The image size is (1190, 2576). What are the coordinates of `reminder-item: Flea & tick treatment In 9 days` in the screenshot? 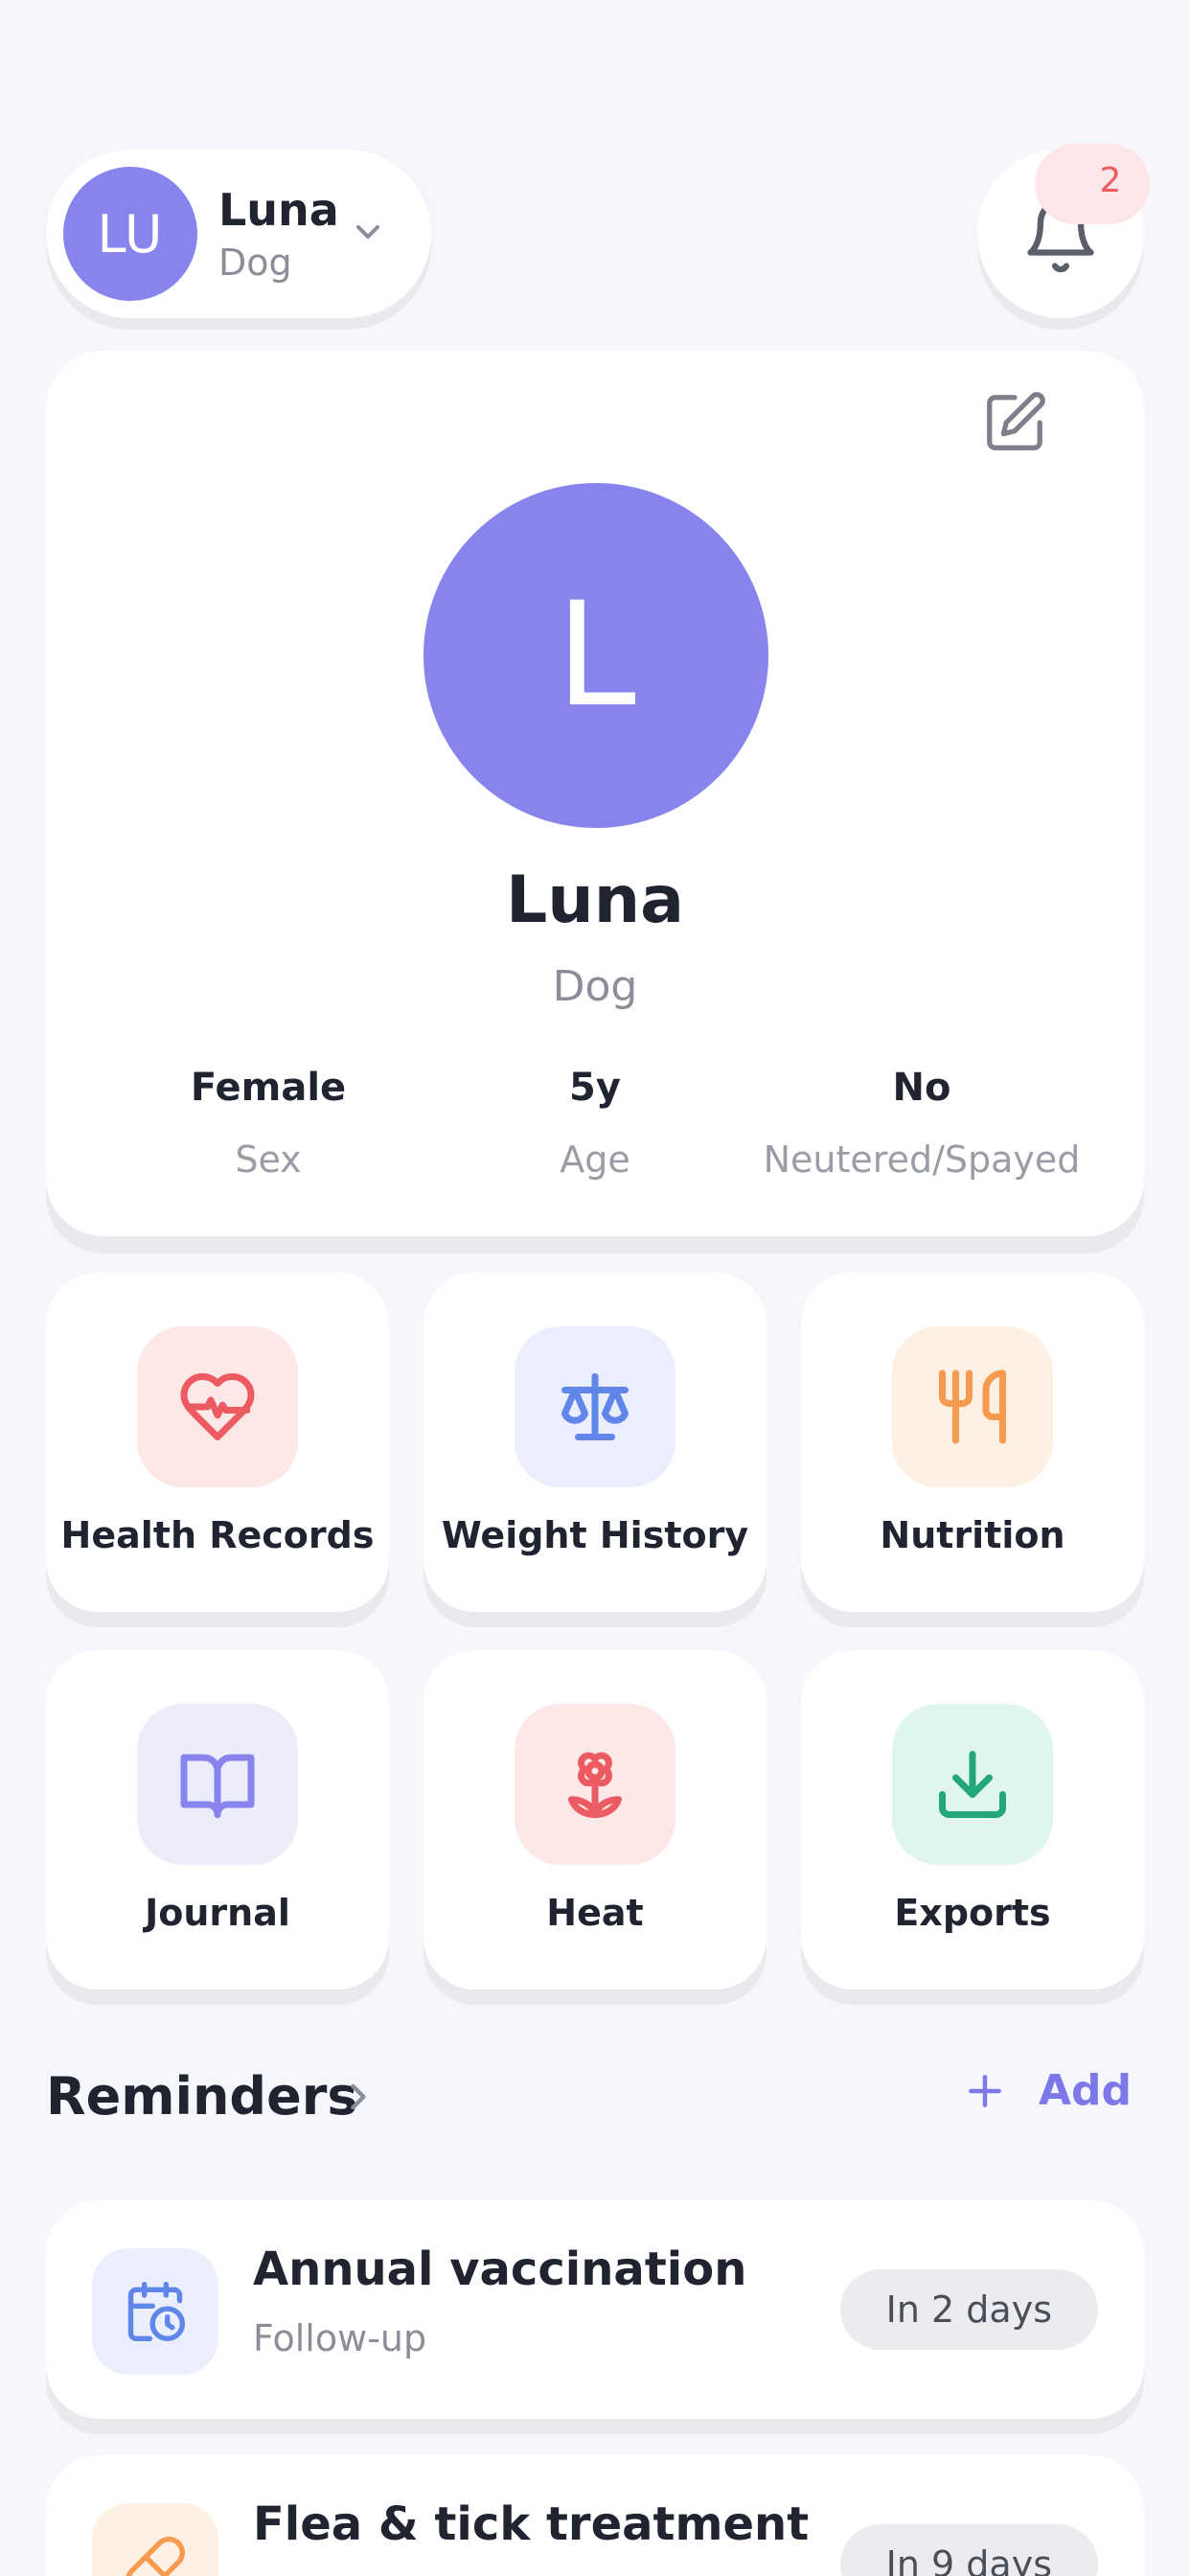 It's located at (595, 2515).